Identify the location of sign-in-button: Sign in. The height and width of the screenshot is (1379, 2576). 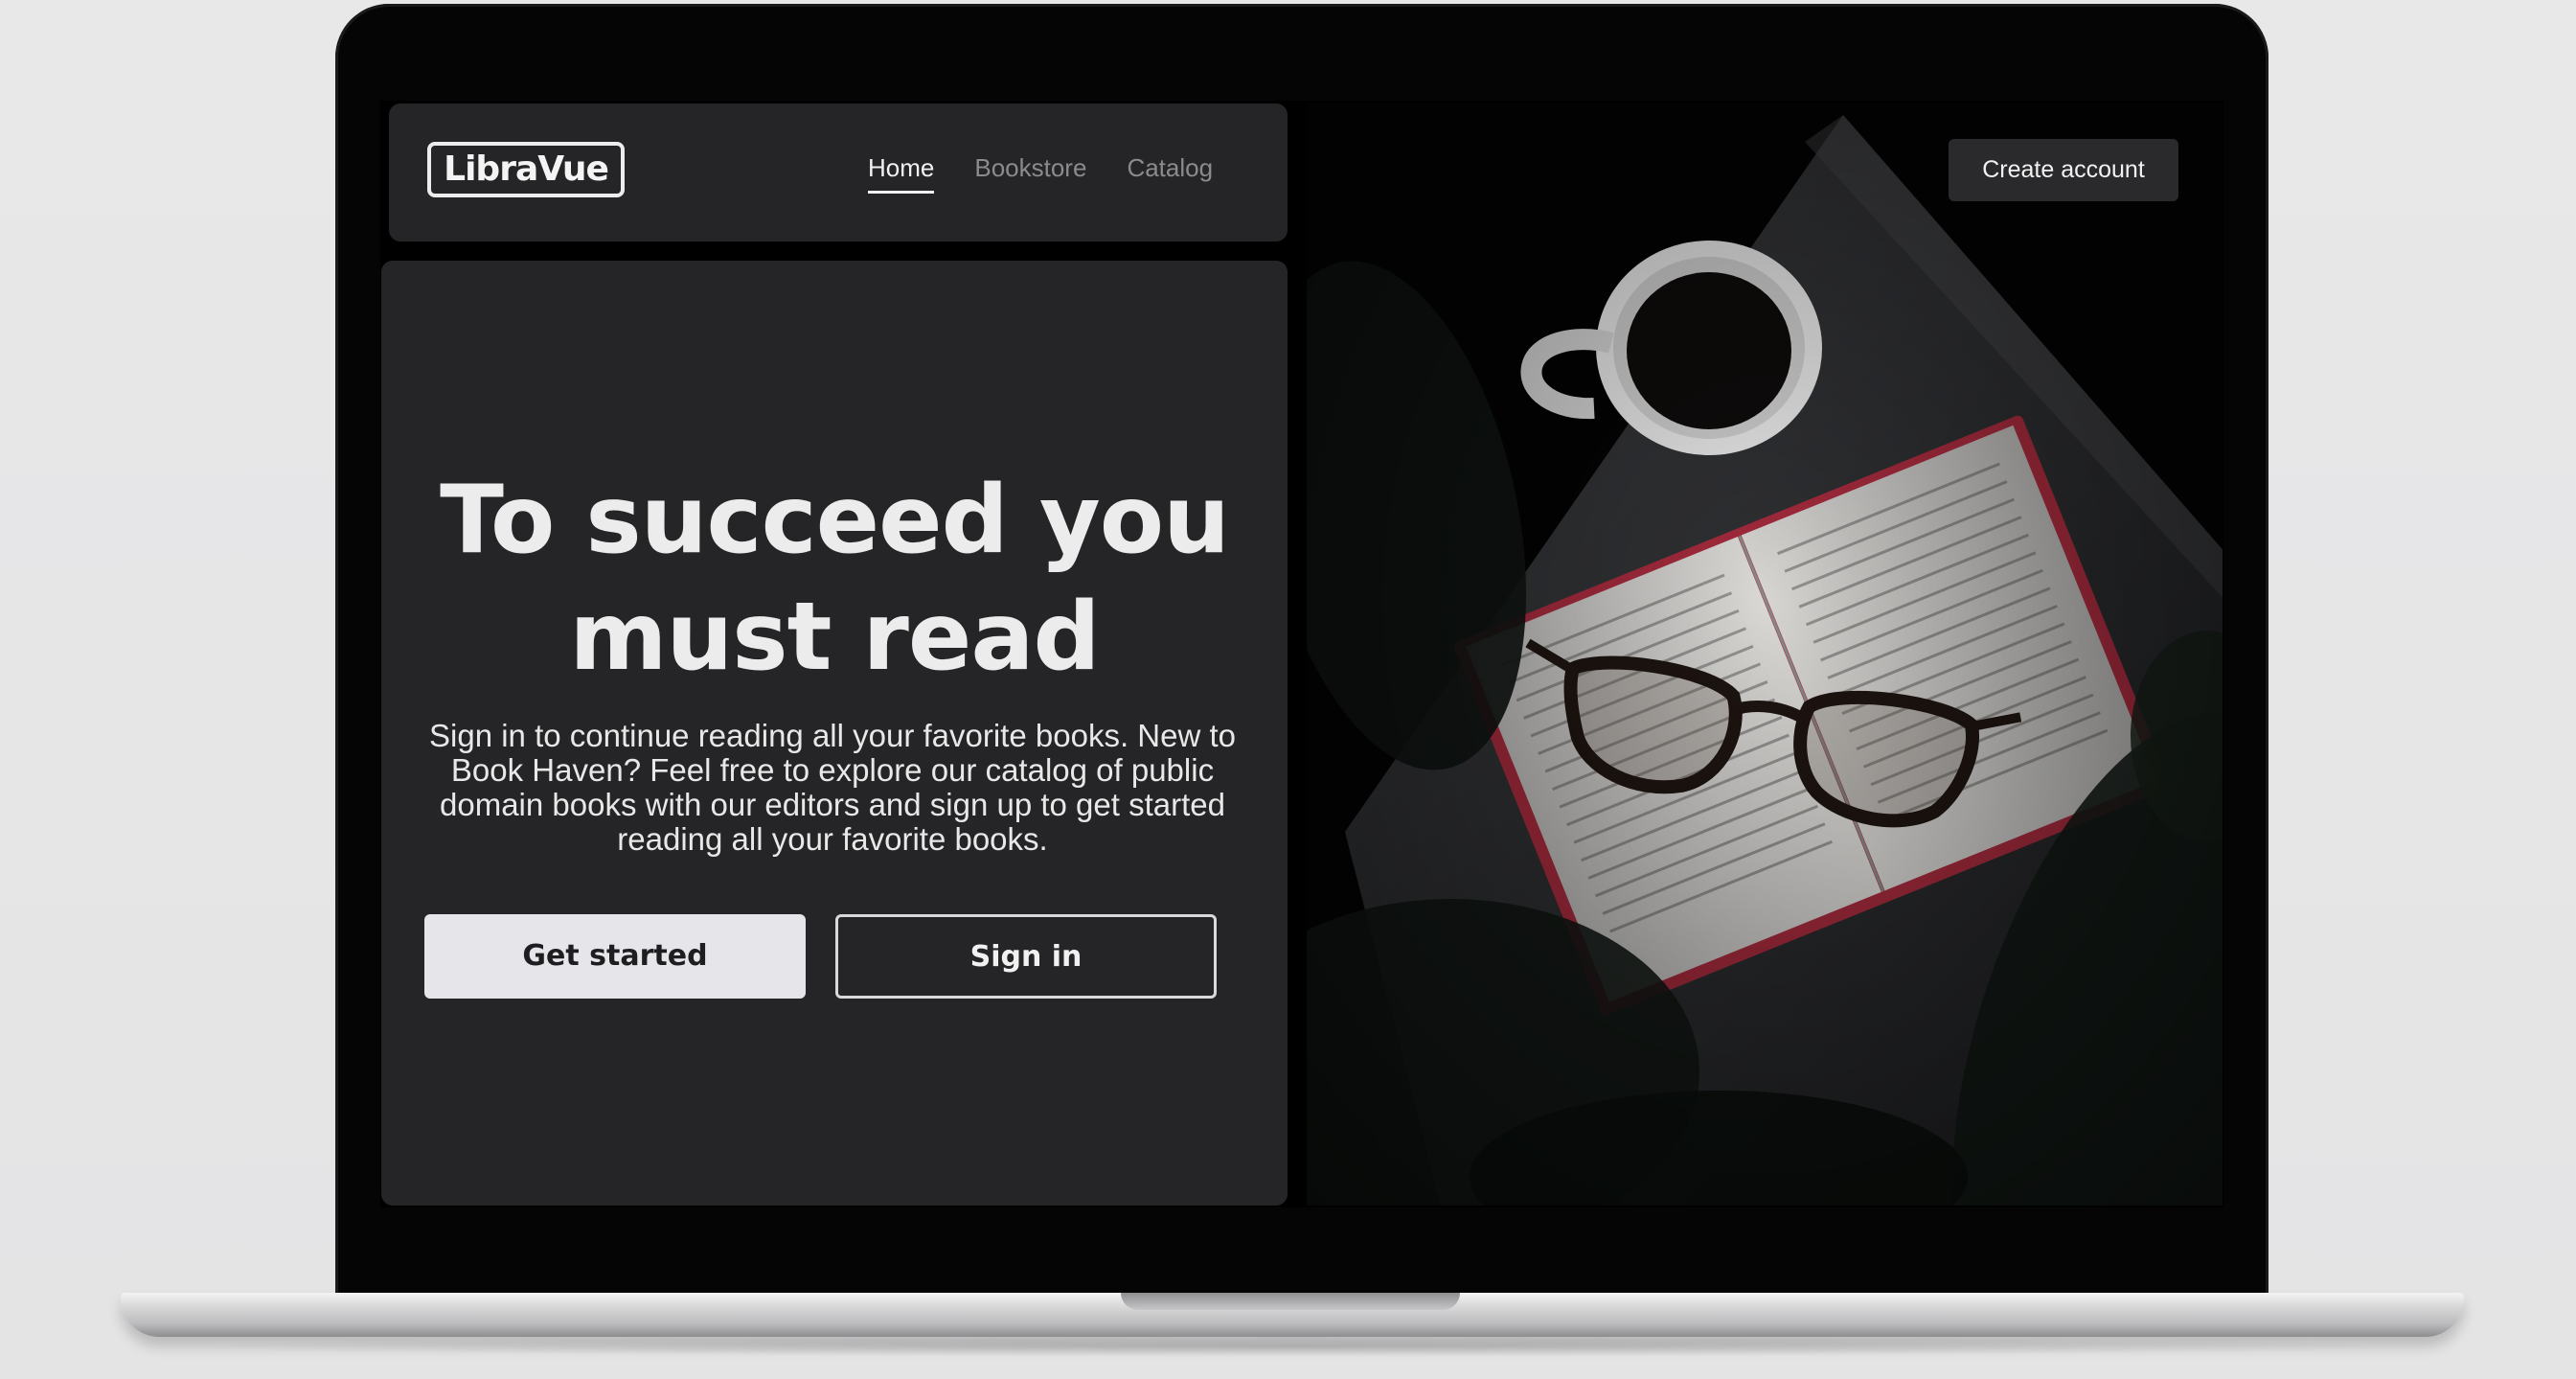
(1026, 956).